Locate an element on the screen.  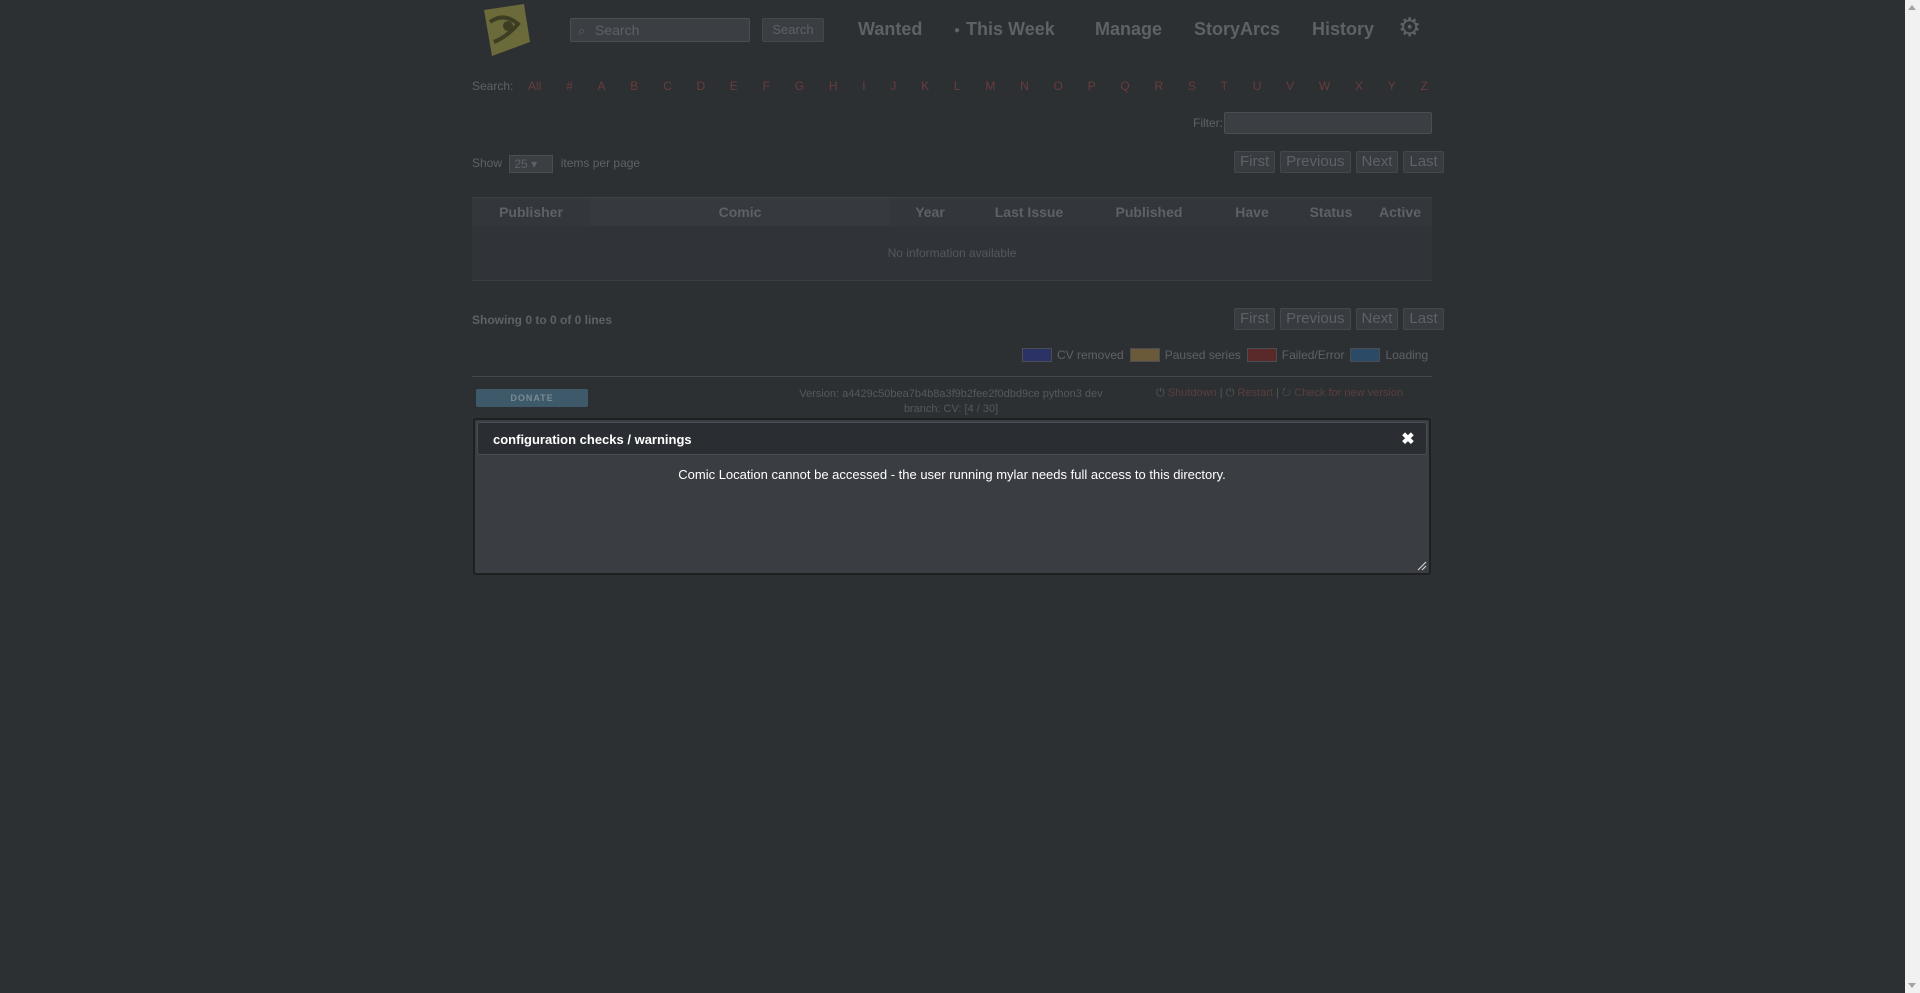
column-active: Active is located at coordinates (1400, 212).